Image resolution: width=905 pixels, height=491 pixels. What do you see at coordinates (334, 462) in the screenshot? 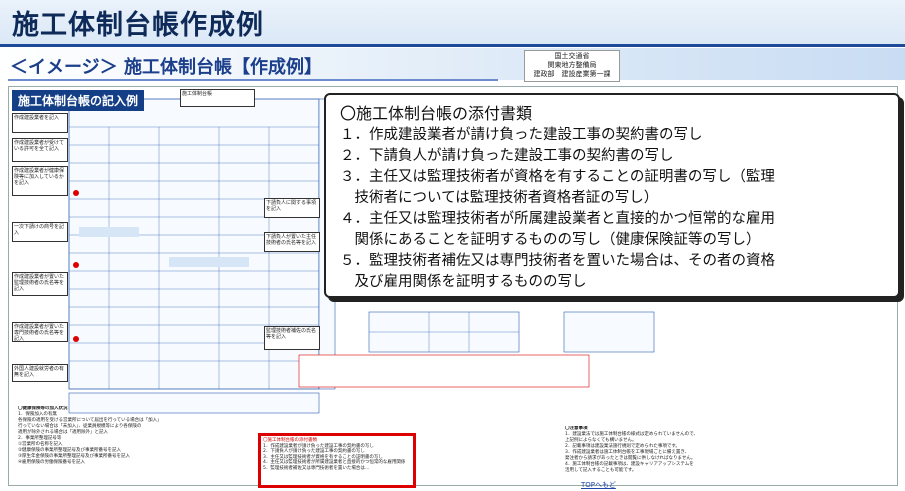
I see `callout-line: 4．主任又は監理技術者が所属建設業者と直接的かつ恒常的な雇用関係` at bounding box center [334, 462].